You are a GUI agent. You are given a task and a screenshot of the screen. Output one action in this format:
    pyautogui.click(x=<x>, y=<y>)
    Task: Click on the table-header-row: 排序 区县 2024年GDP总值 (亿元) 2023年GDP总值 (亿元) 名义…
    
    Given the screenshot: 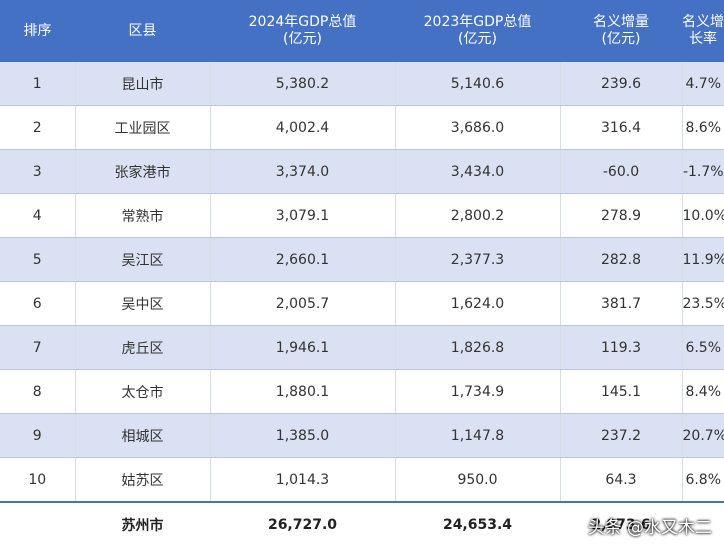 What is the action you would take?
    pyautogui.click(x=362, y=31)
    